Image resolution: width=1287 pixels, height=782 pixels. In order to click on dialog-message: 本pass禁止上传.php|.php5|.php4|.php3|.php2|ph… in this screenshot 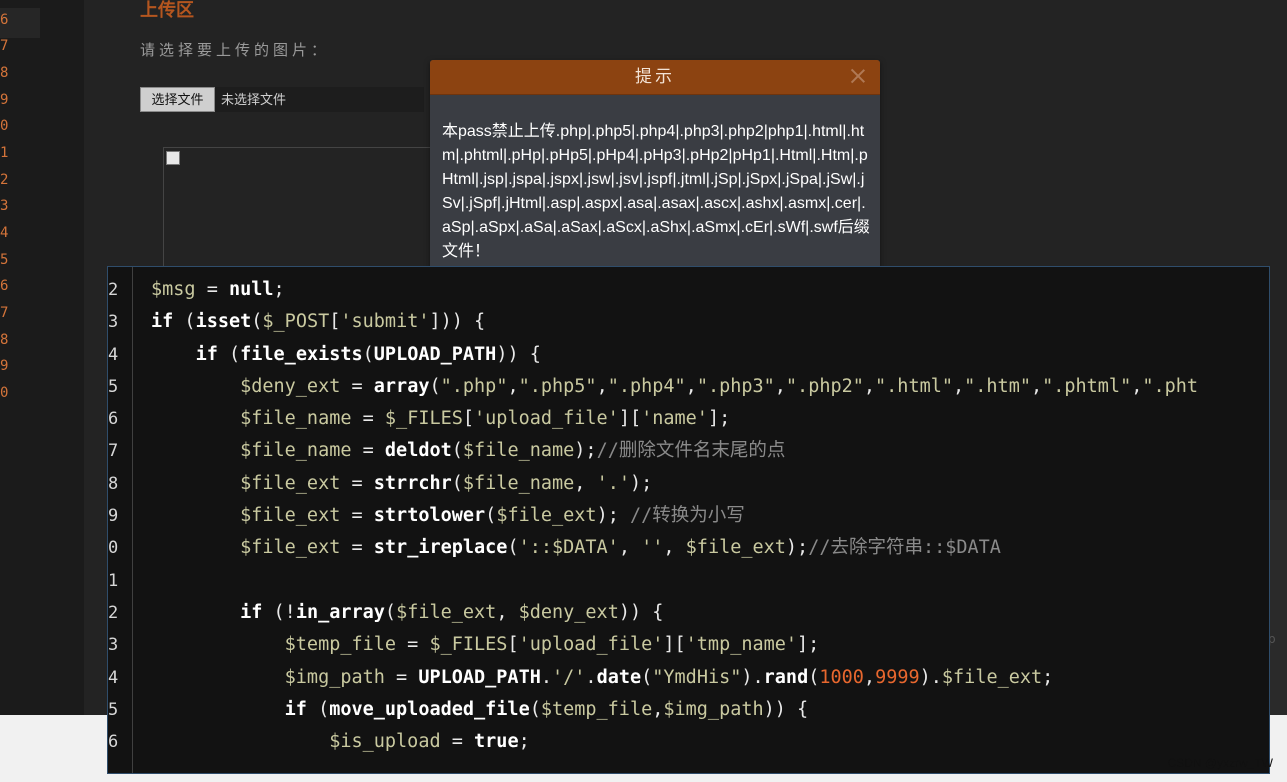, I will do `click(656, 191)`.